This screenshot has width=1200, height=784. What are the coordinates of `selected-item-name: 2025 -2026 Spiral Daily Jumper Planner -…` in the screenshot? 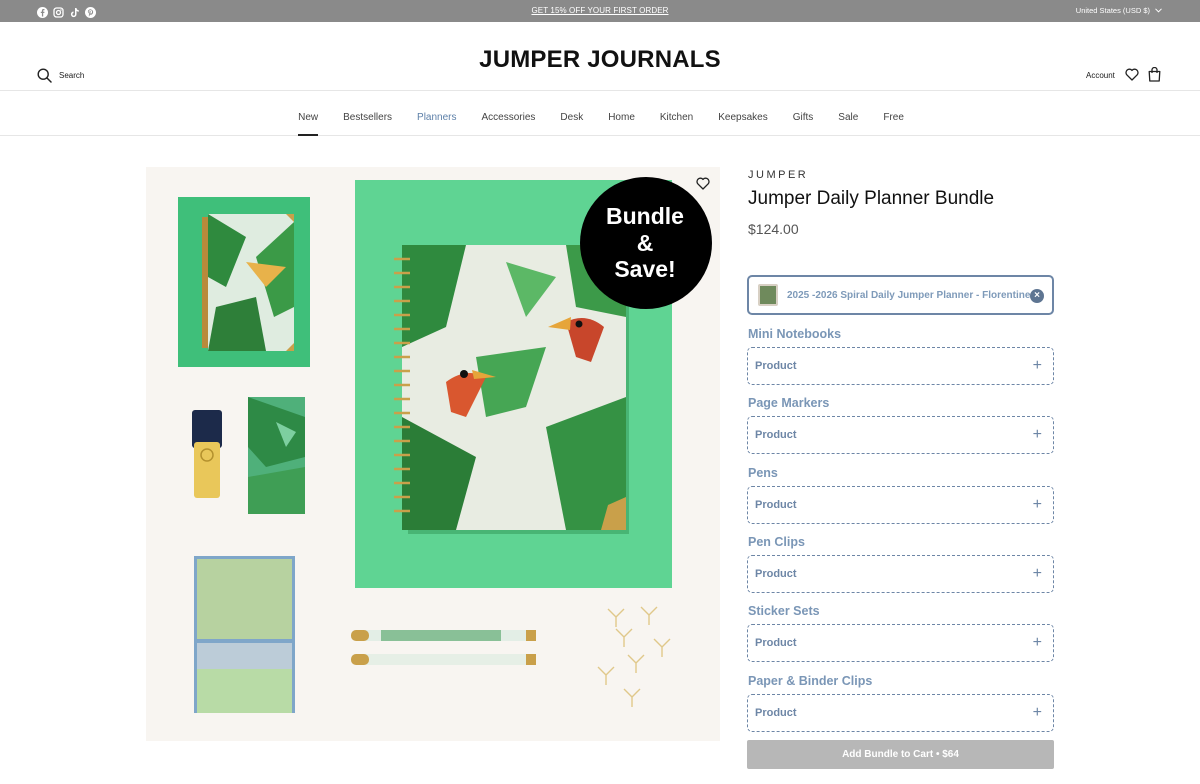 It's located at (909, 295).